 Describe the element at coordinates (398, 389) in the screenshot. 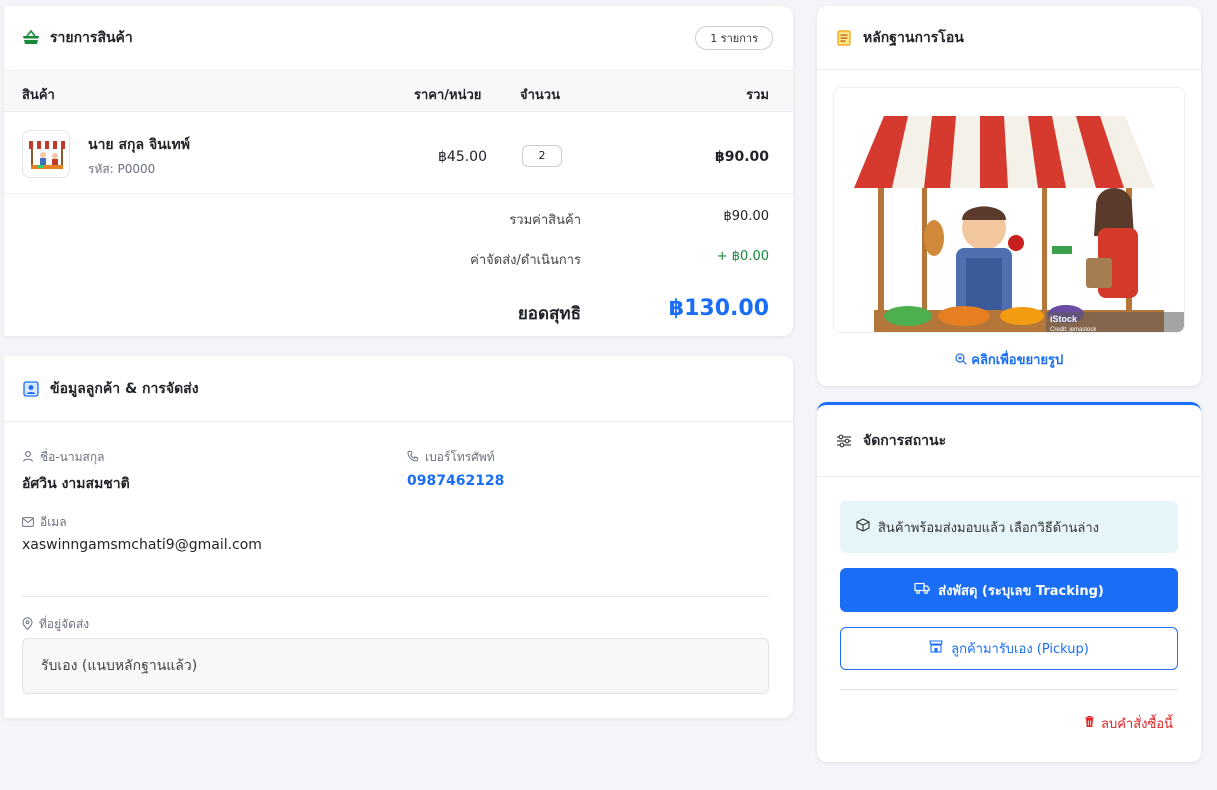

I see `customer-header: ข้อมูลลูกค้า & การจัดส่ง` at that location.